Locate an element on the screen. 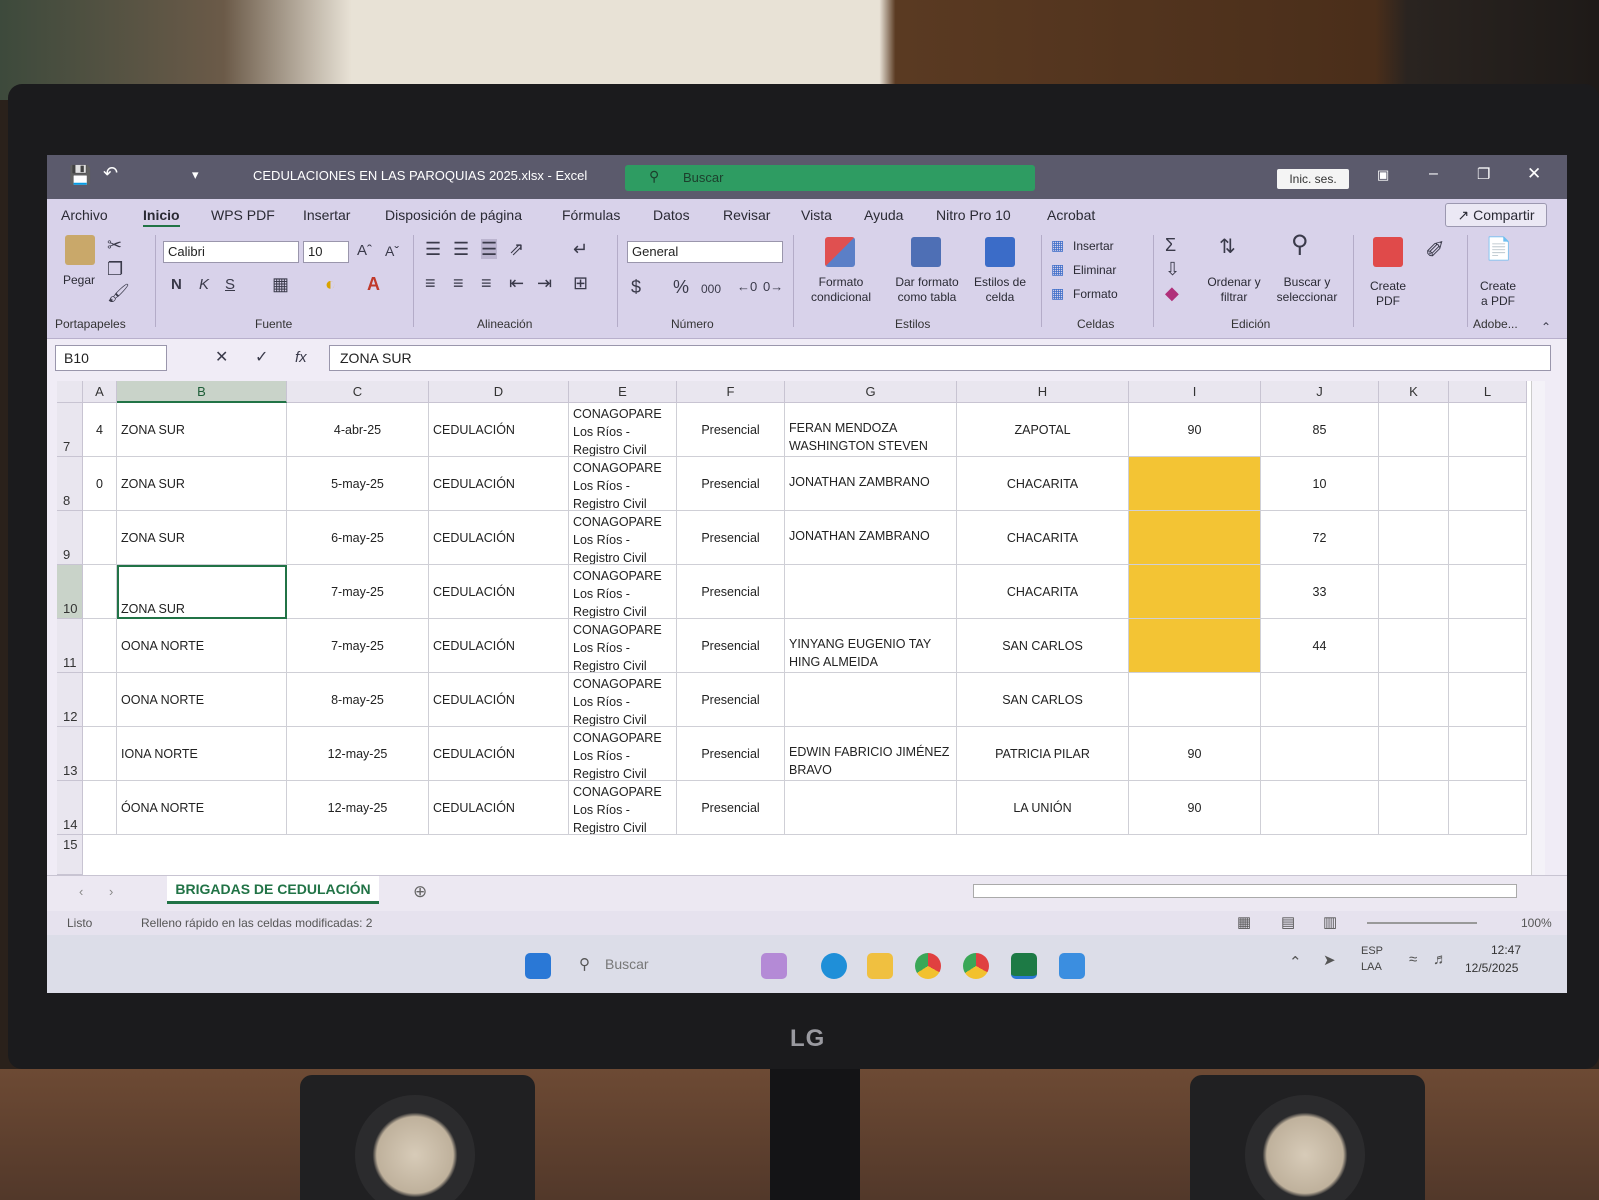  tab-insertar: Insertar is located at coordinates (326, 215).